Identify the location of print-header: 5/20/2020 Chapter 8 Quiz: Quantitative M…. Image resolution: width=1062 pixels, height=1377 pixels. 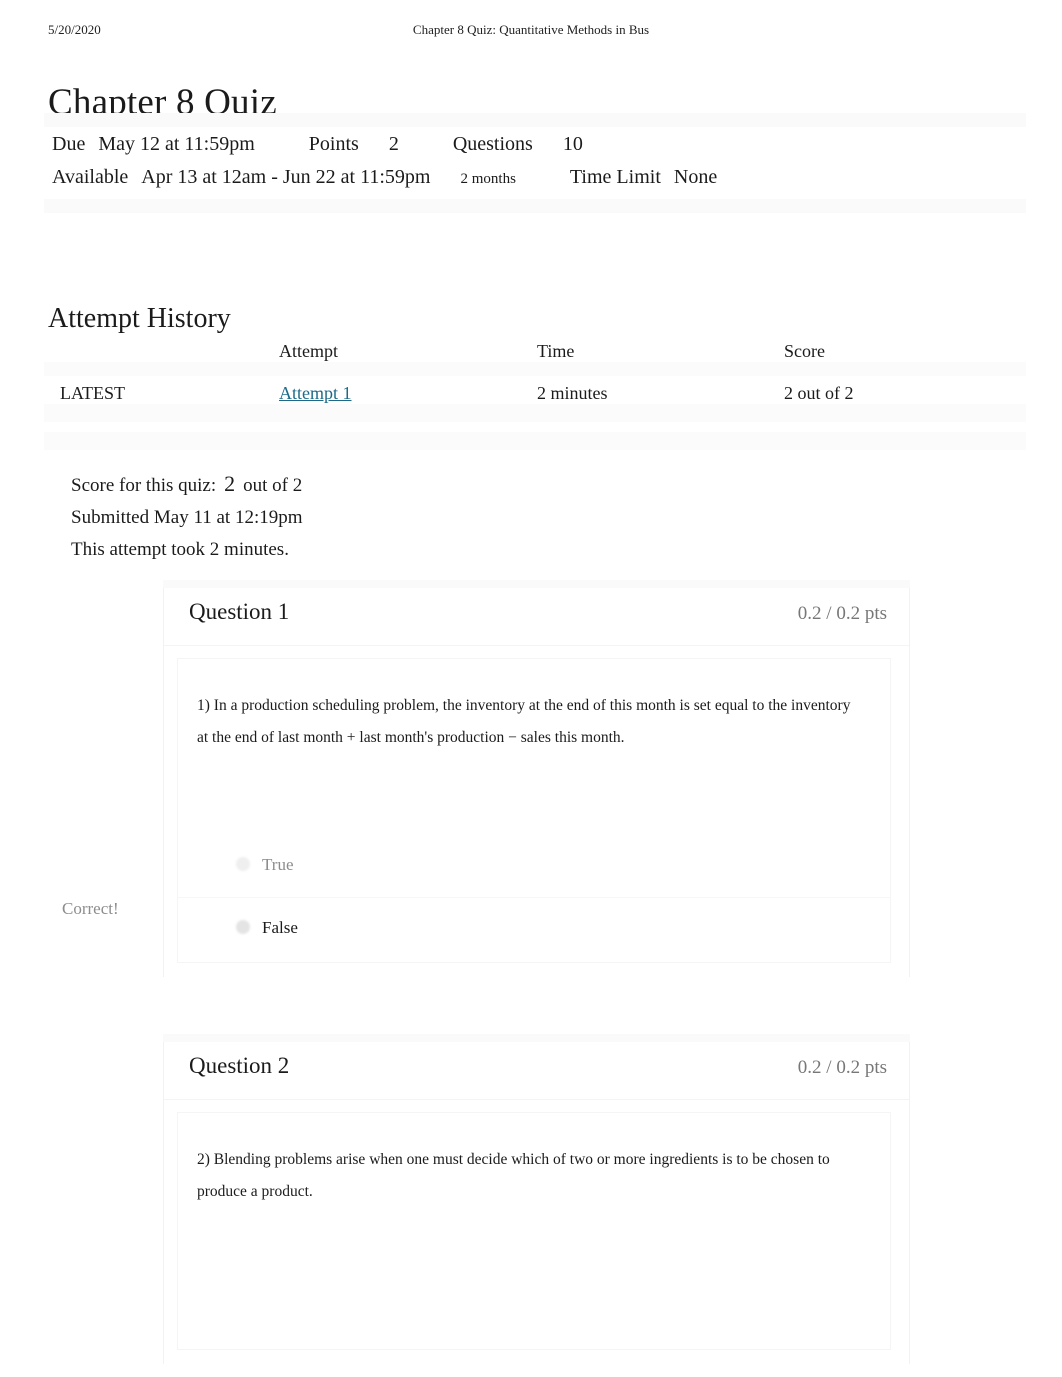
(531, 32).